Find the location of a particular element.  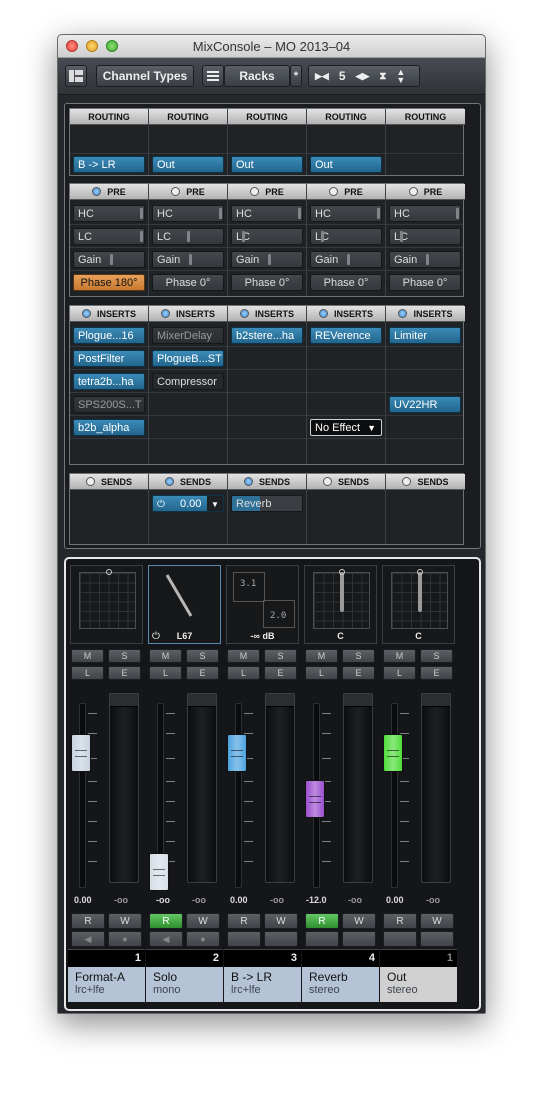

panner: ⏻ L67 is located at coordinates (184, 604).